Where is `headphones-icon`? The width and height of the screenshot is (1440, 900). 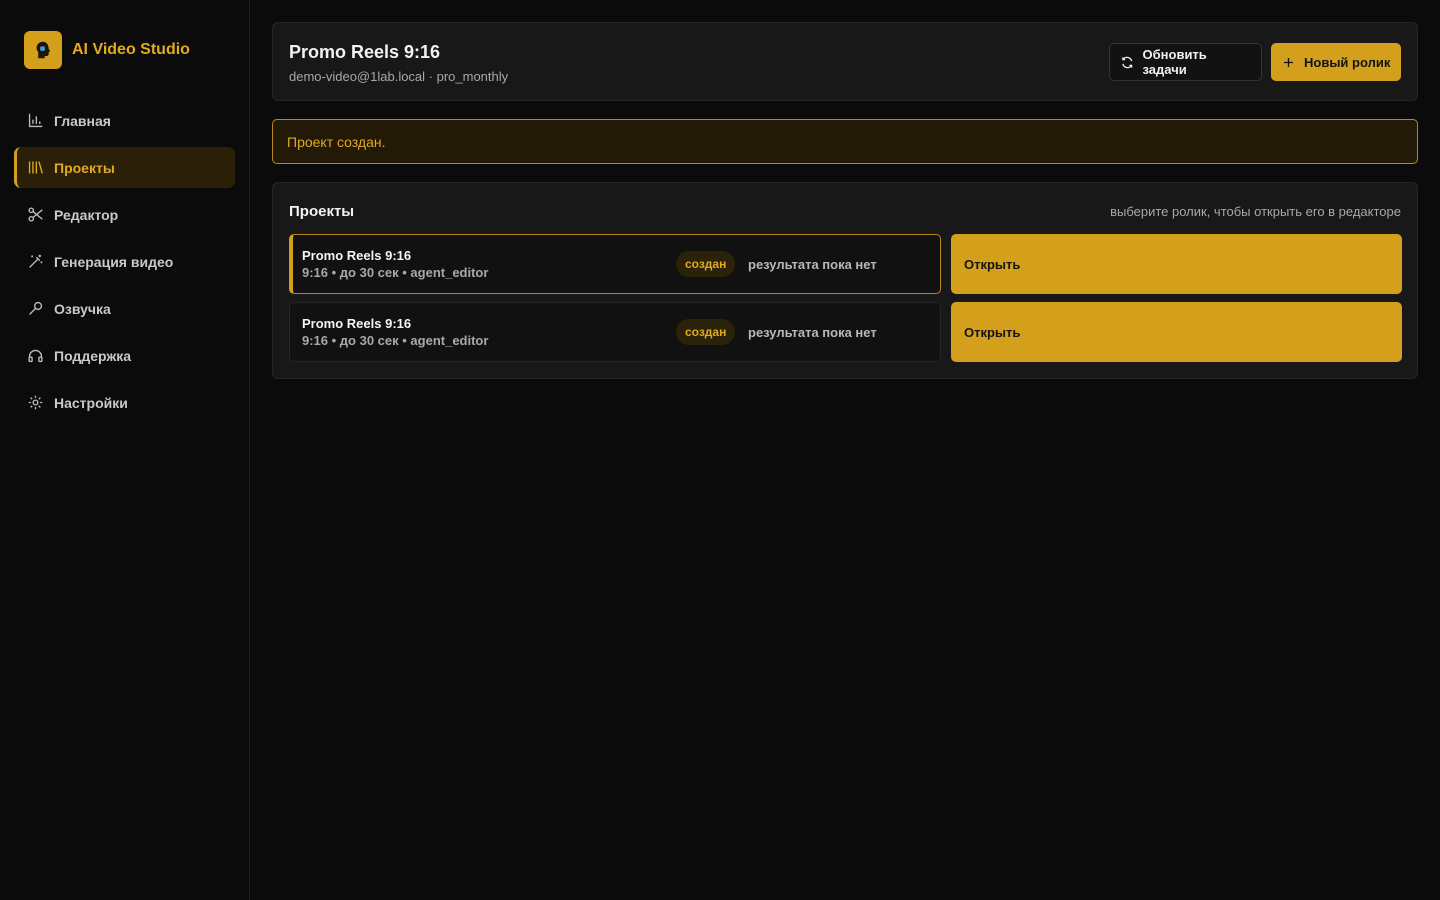 headphones-icon is located at coordinates (35, 356).